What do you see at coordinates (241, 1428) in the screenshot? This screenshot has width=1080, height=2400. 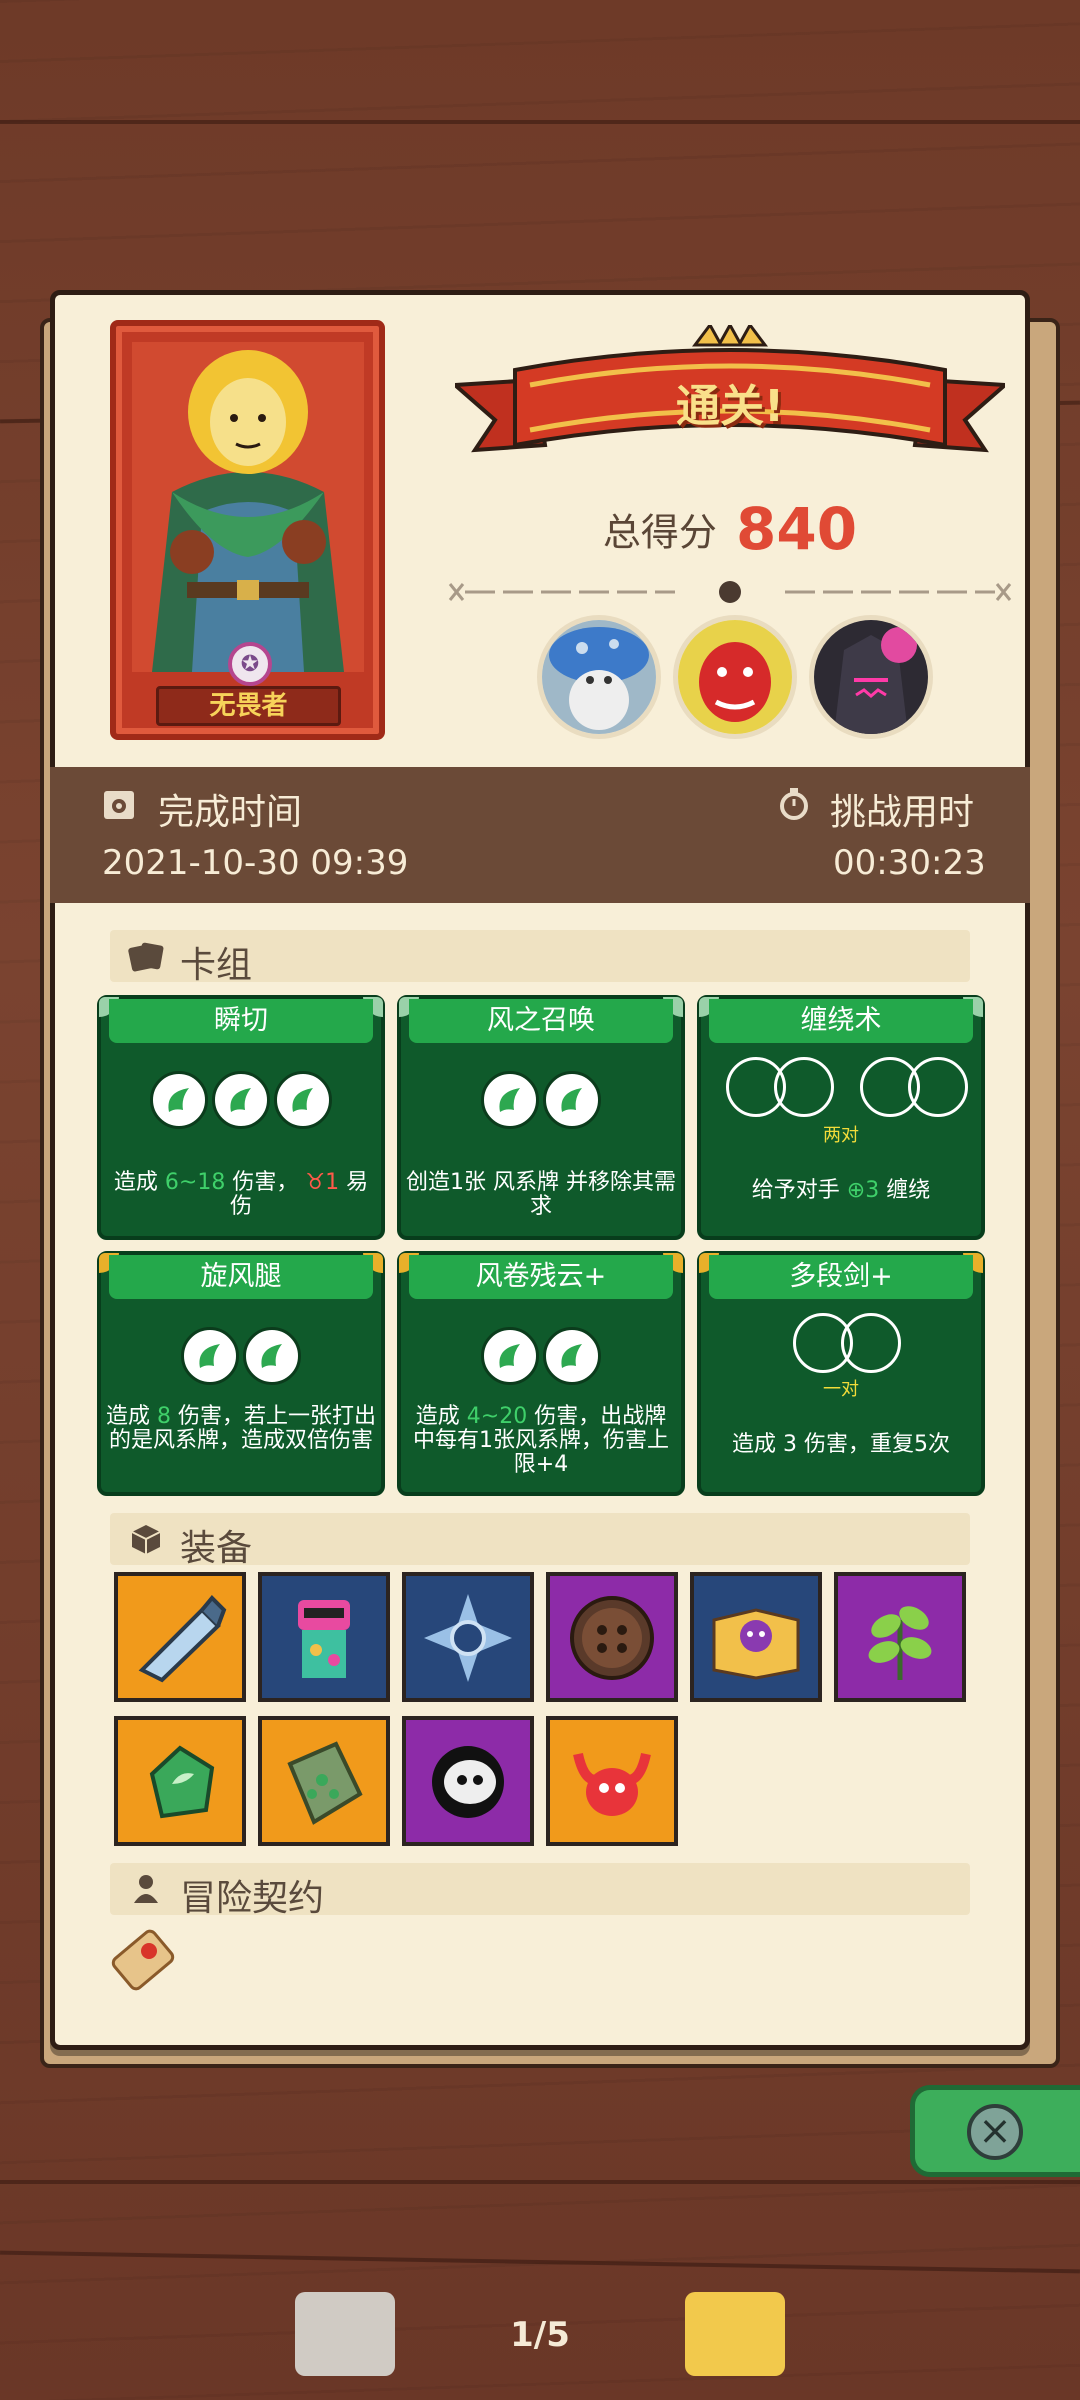 I see `card-description: 造成 8 伤害，若上一张打出的是风系牌，造成双倍伤害` at bounding box center [241, 1428].